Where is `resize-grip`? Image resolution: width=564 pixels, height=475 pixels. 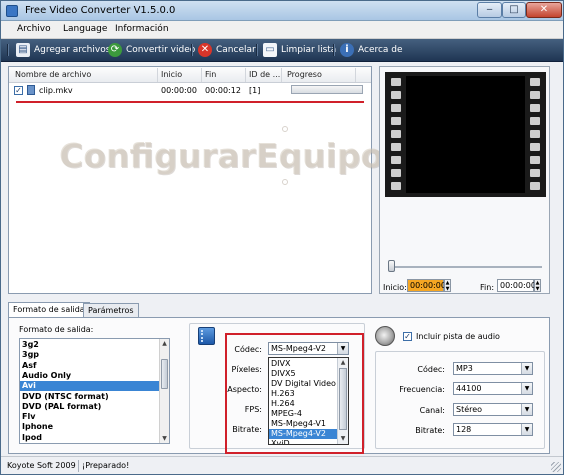
resize-grip is located at coordinates (556, 467).